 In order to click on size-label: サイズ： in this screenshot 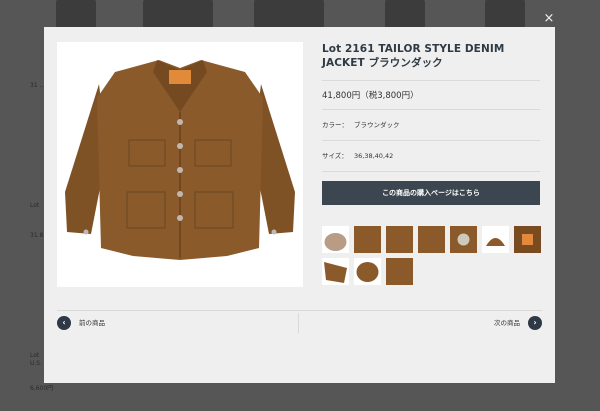, I will do `click(335, 156)`.